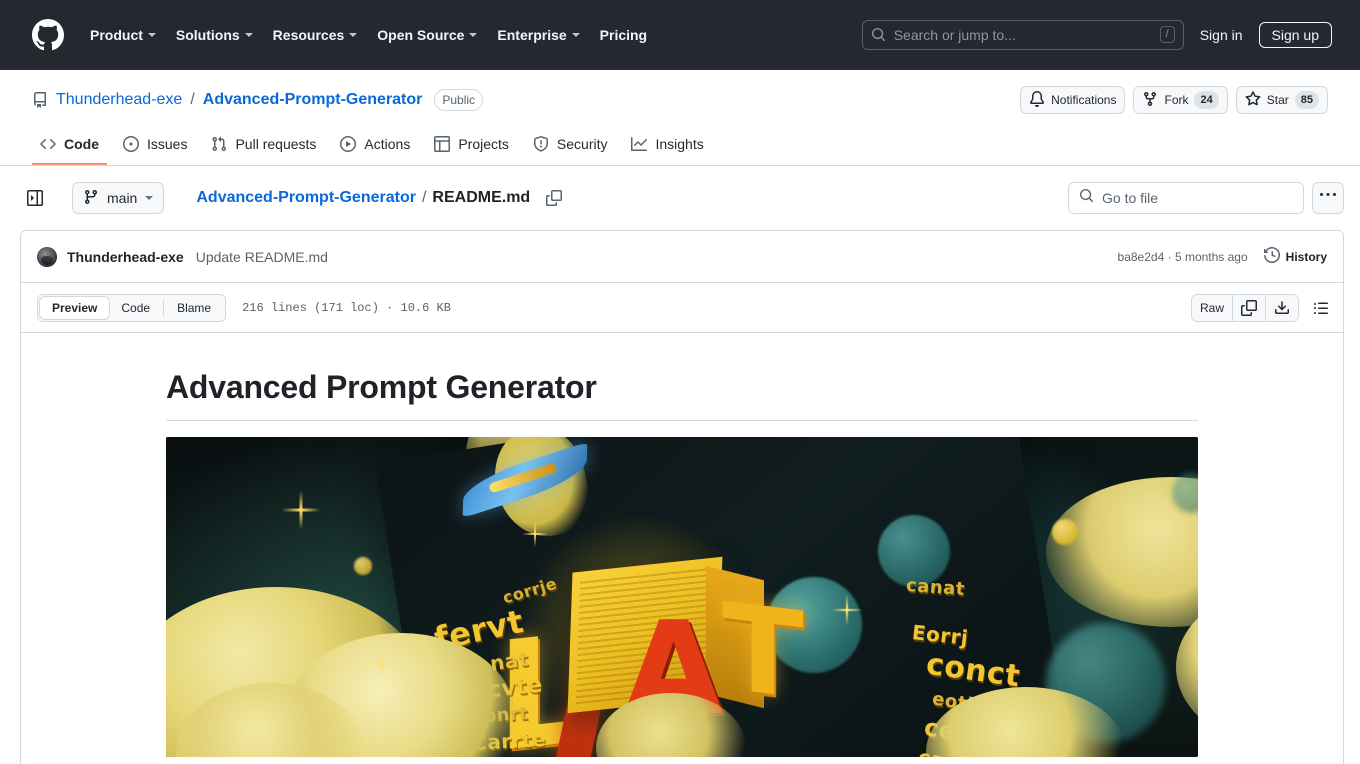 The width and height of the screenshot is (1360, 764). What do you see at coordinates (122, 198) in the screenshot?
I see `branch-name: main` at bounding box center [122, 198].